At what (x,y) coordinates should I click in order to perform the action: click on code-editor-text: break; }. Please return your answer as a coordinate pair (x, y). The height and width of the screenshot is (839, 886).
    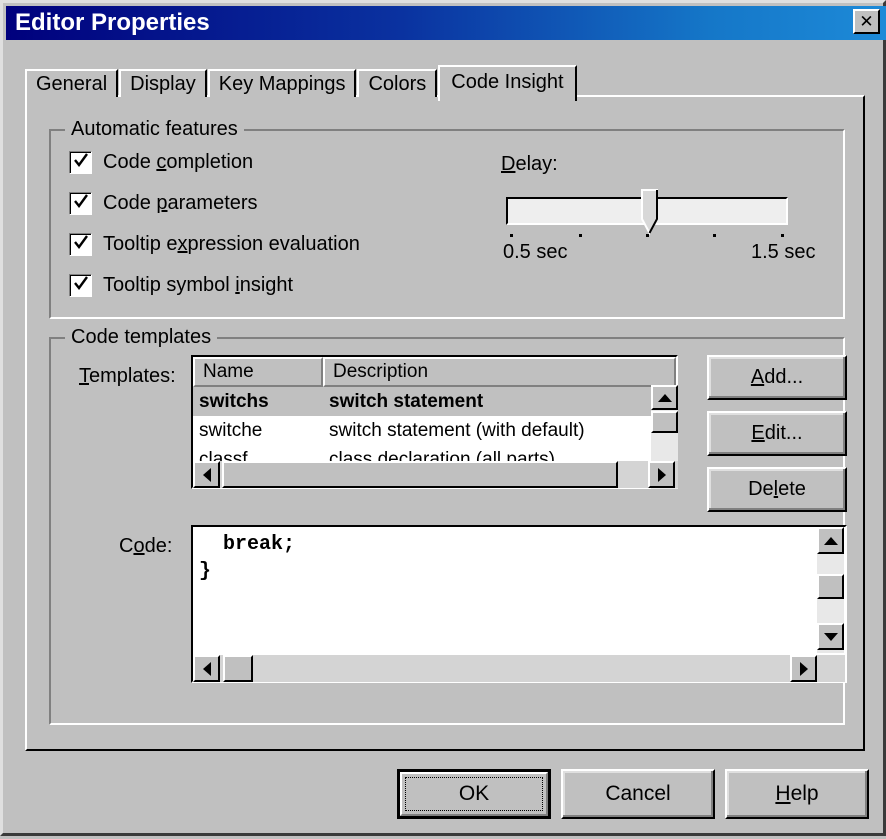
    Looking at the image, I should click on (247, 558).